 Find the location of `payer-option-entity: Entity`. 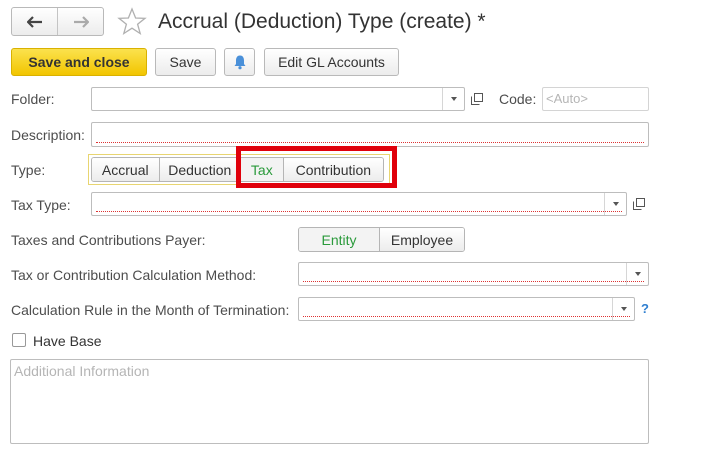

payer-option-entity: Entity is located at coordinates (339, 239).